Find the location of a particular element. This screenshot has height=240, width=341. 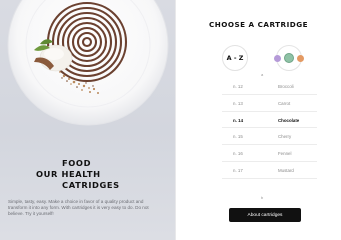

cartridge-row: n. 16 Fennel is located at coordinates (269, 153).